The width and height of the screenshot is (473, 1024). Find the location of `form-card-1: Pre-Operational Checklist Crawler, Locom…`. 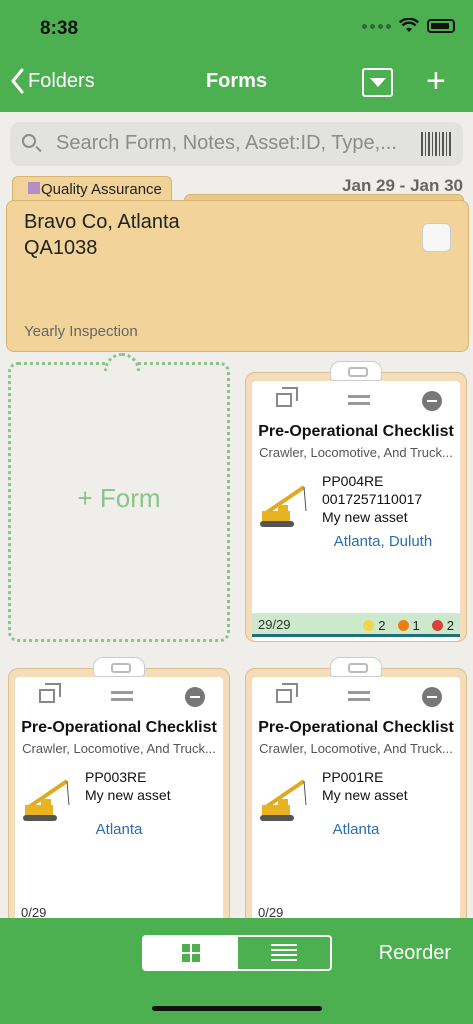

form-card-1: Pre-Operational Checklist Crawler, Locom… is located at coordinates (356, 501).